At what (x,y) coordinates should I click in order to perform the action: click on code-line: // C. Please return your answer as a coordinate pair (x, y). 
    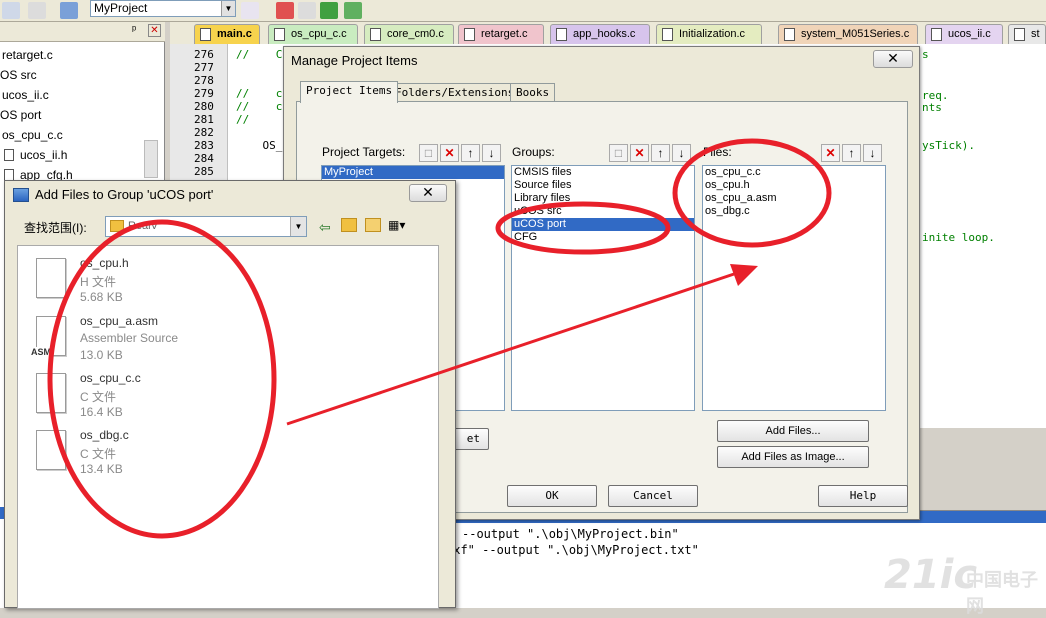
    Looking at the image, I should click on (259, 54).